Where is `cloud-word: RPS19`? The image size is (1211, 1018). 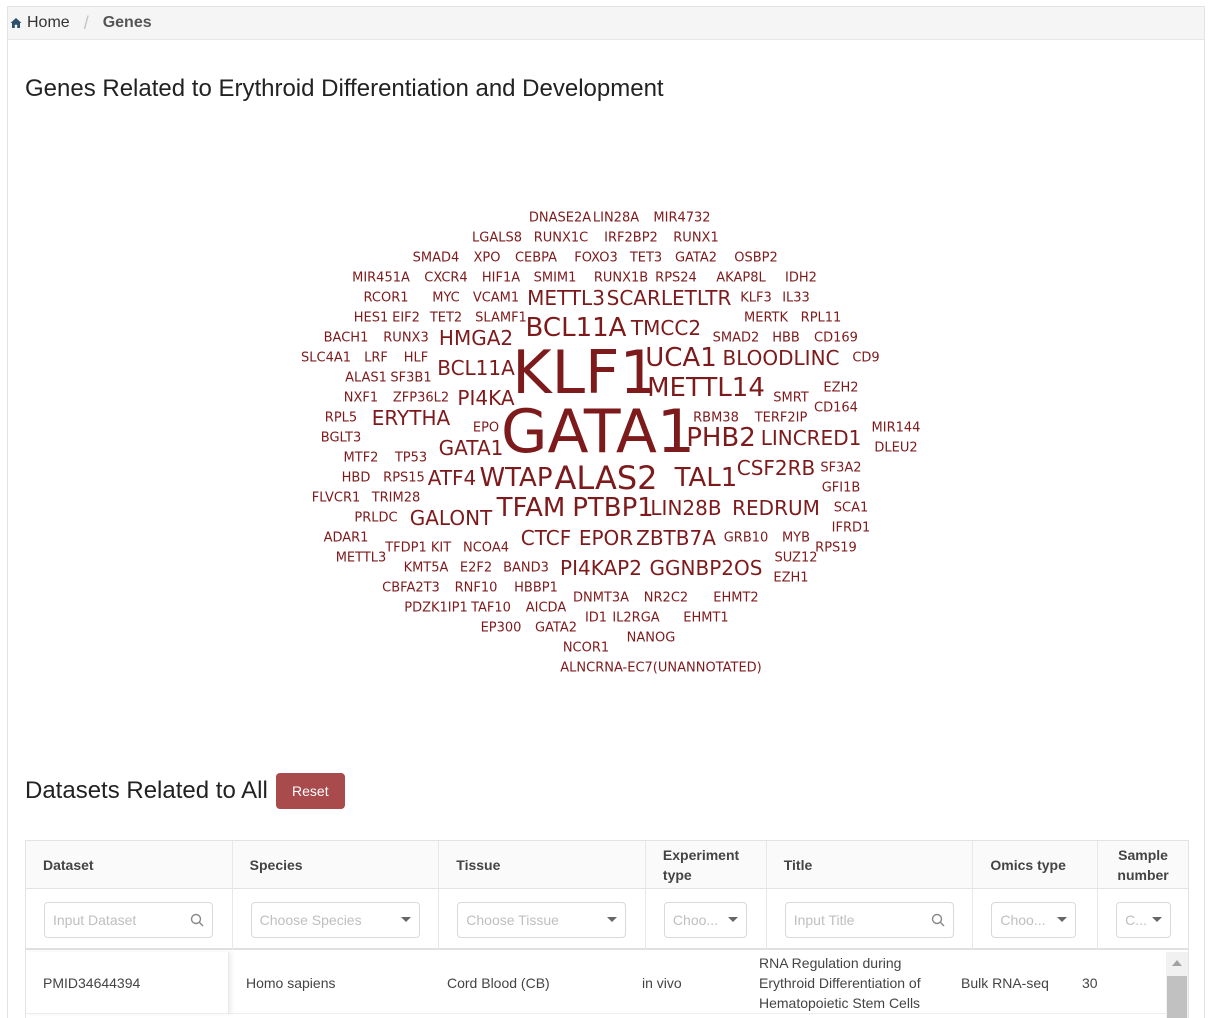
cloud-word: RPS19 is located at coordinates (836, 548).